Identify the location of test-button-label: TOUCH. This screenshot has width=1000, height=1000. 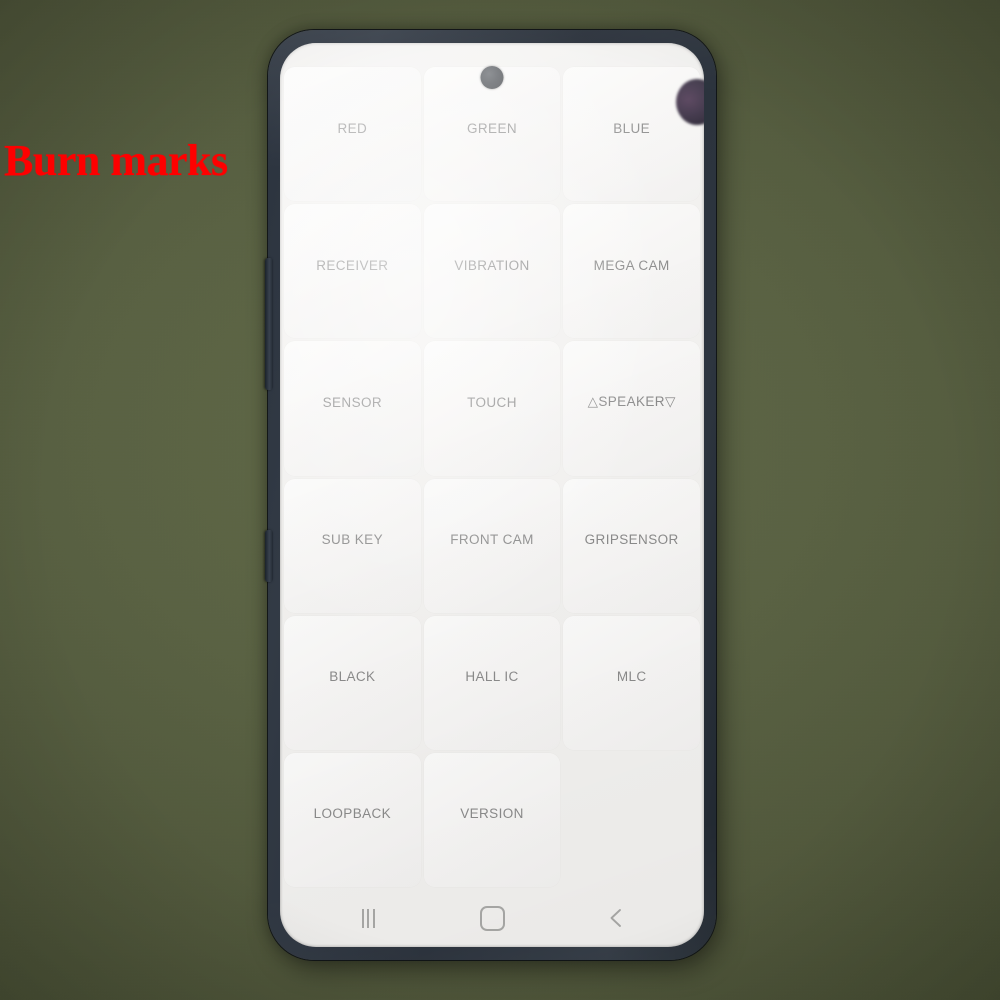
(492, 402).